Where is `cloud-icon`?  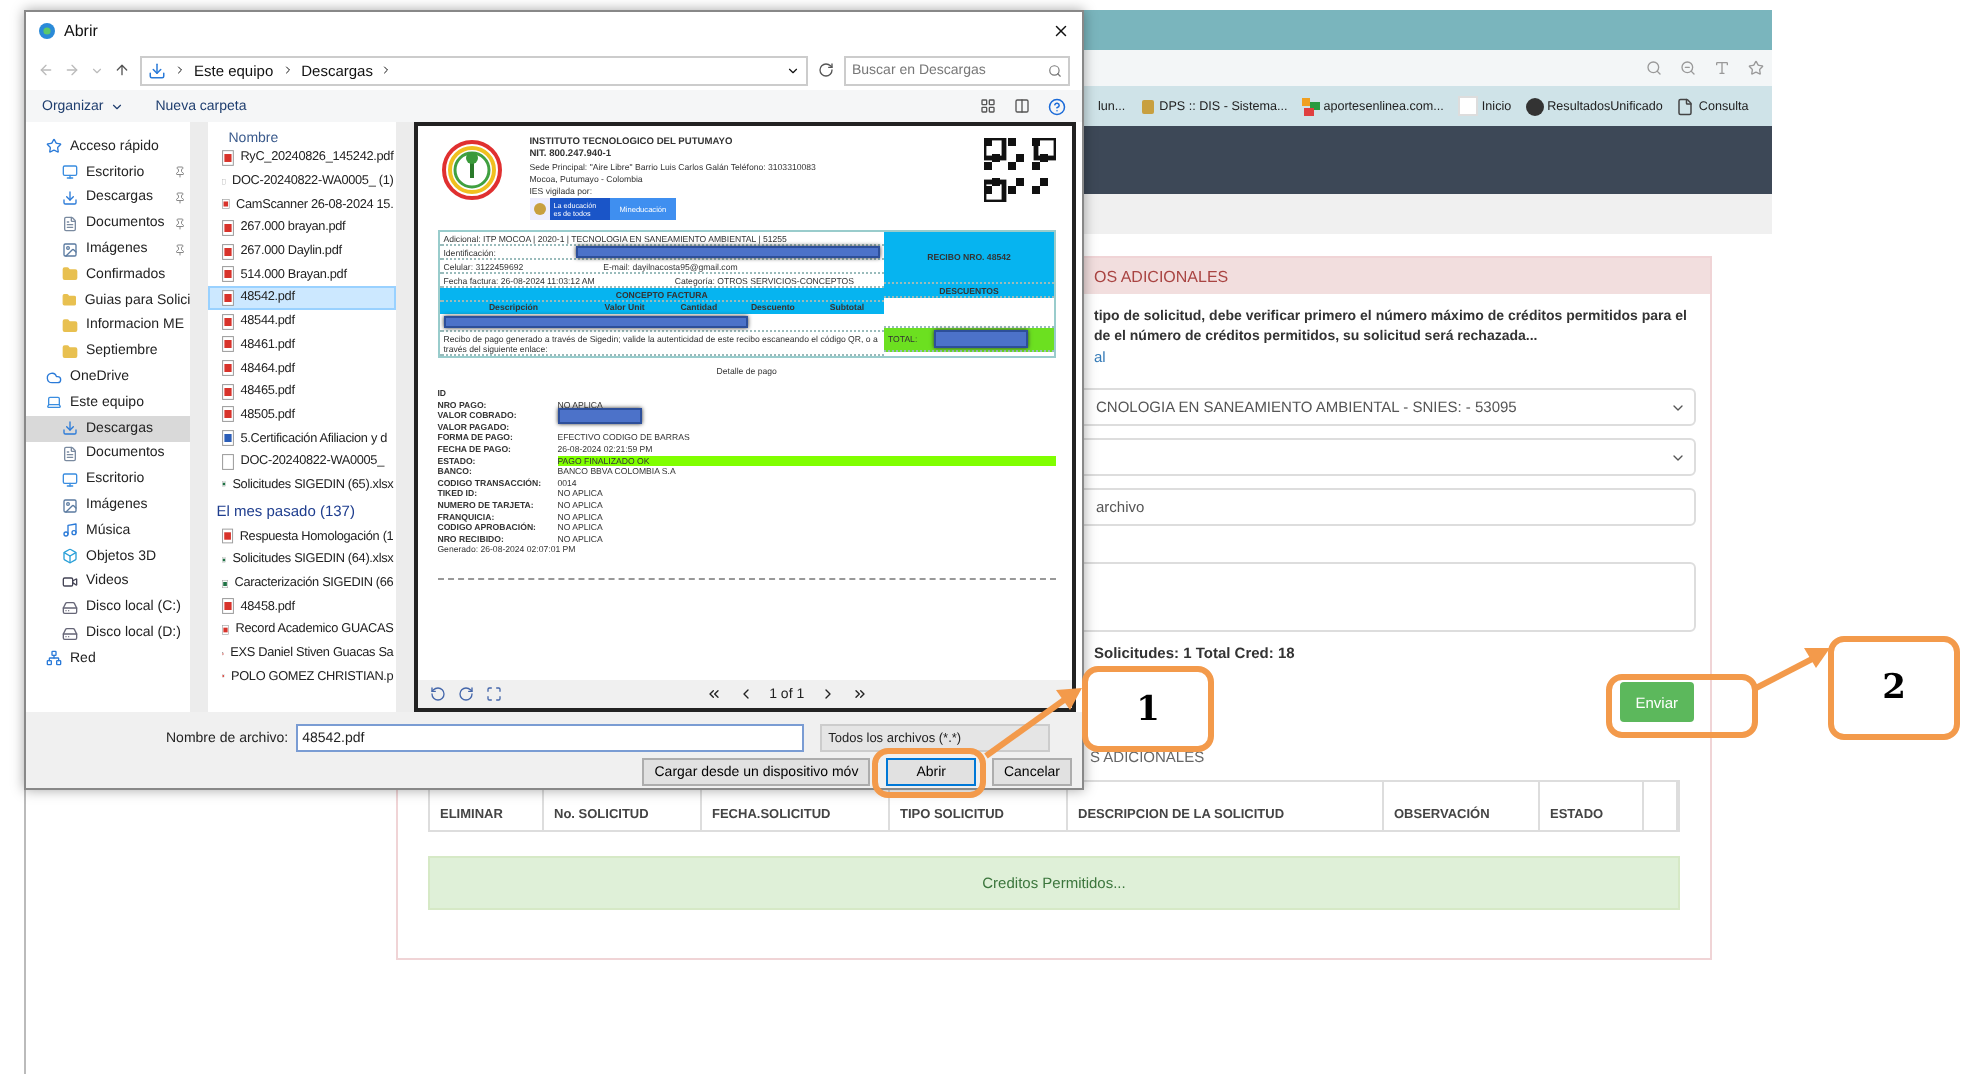 cloud-icon is located at coordinates (54, 377).